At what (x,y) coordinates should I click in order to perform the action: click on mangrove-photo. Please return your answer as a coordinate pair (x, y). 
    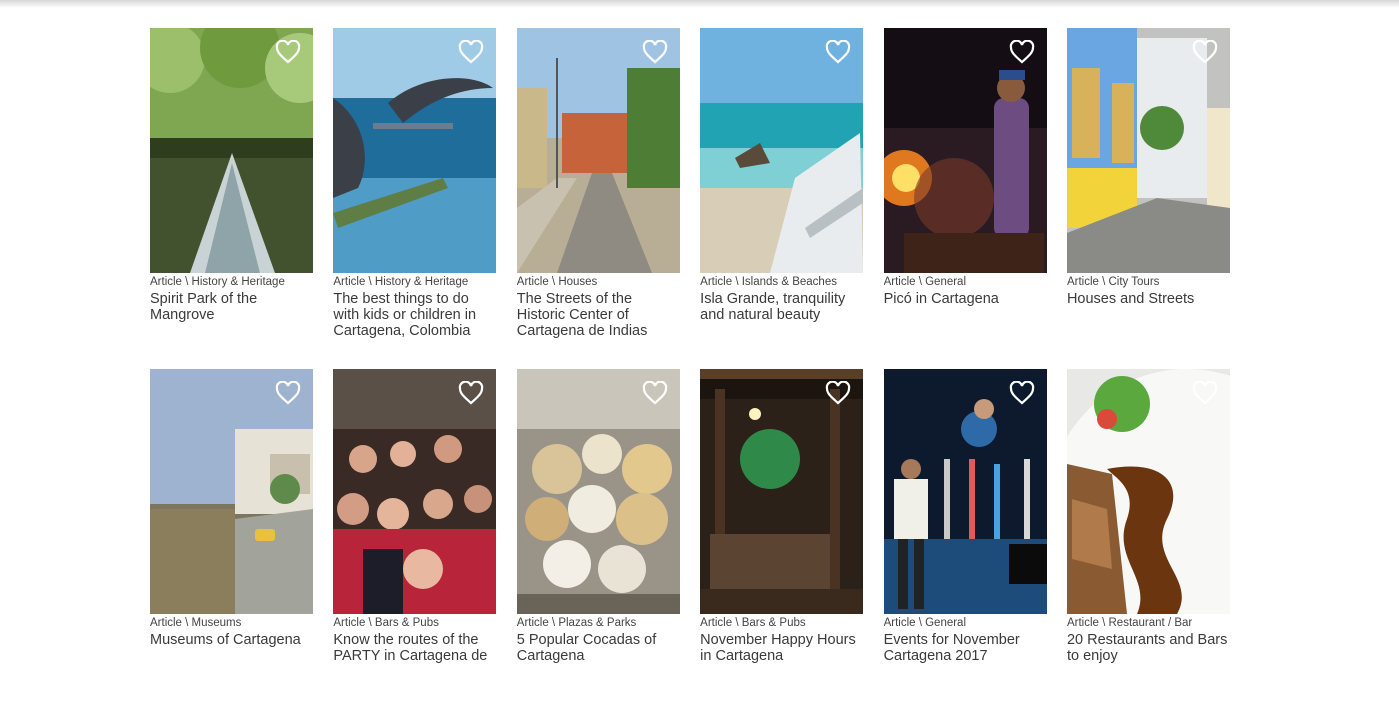
    Looking at the image, I should click on (231, 150).